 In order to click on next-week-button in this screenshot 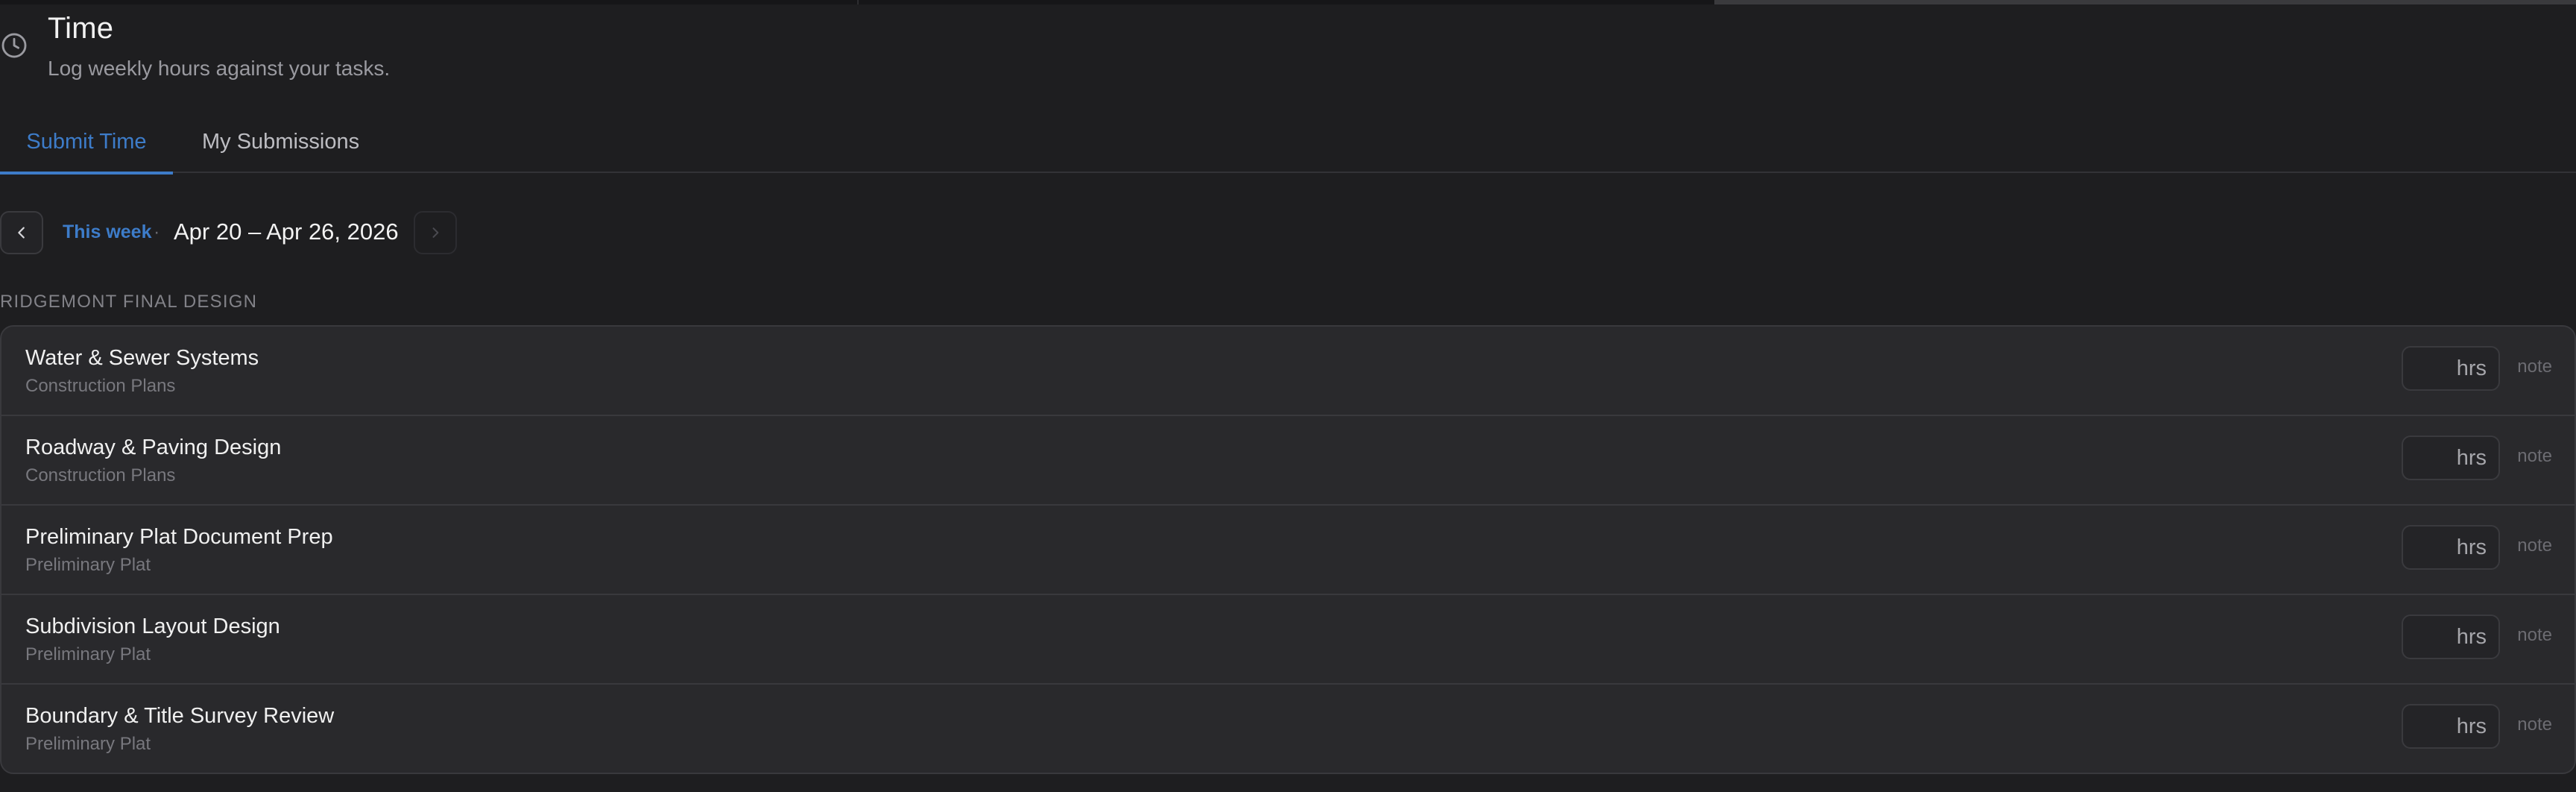, I will do `click(435, 232)`.